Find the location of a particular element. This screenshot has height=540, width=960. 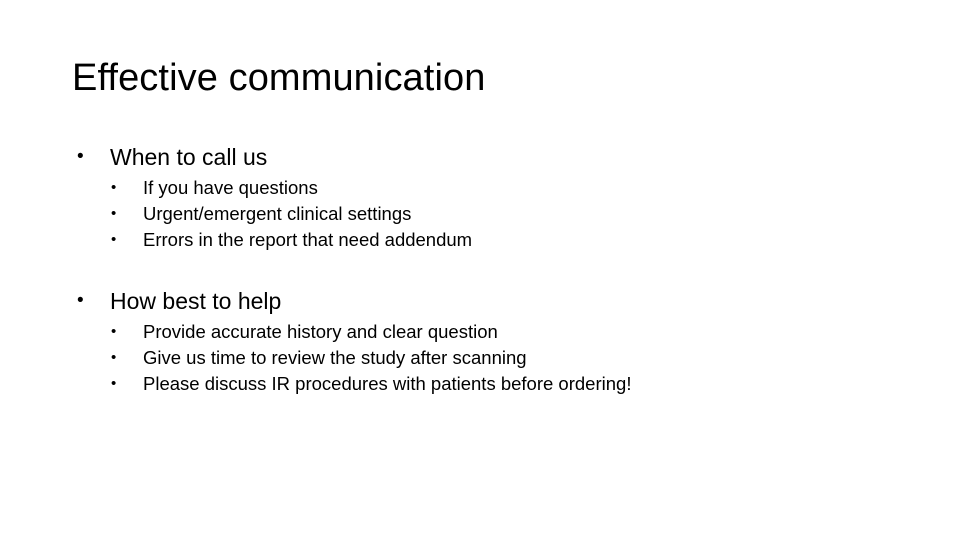

bullet-heading-label: When to call us is located at coordinates (189, 157).